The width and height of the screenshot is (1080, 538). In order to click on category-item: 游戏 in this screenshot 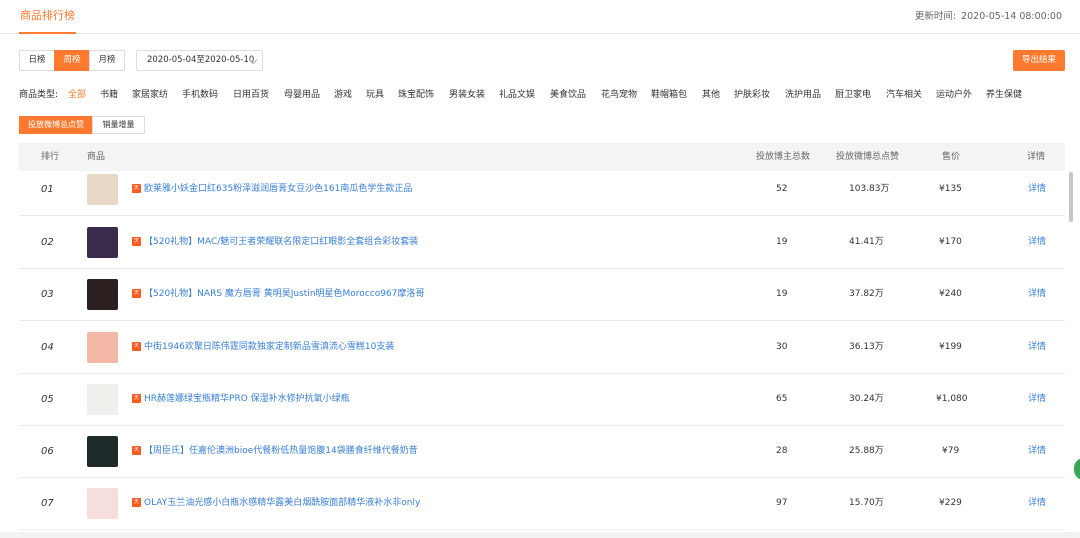, I will do `click(343, 95)`.